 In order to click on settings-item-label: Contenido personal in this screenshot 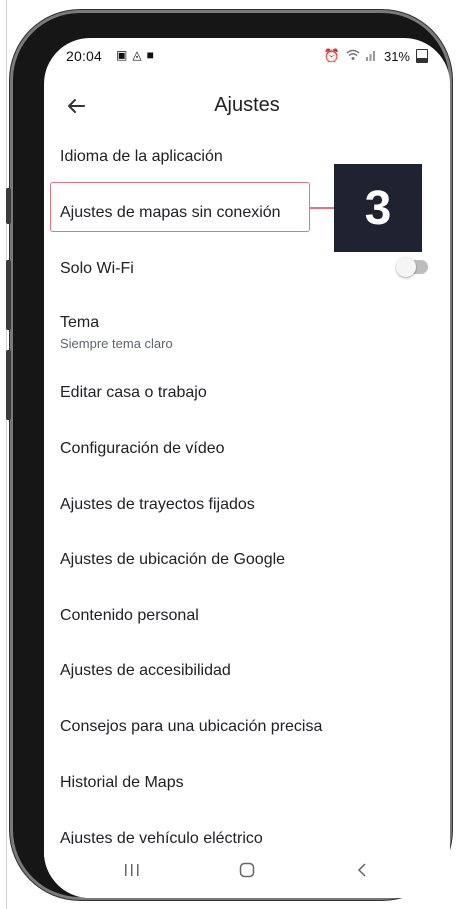, I will do `click(129, 615)`.